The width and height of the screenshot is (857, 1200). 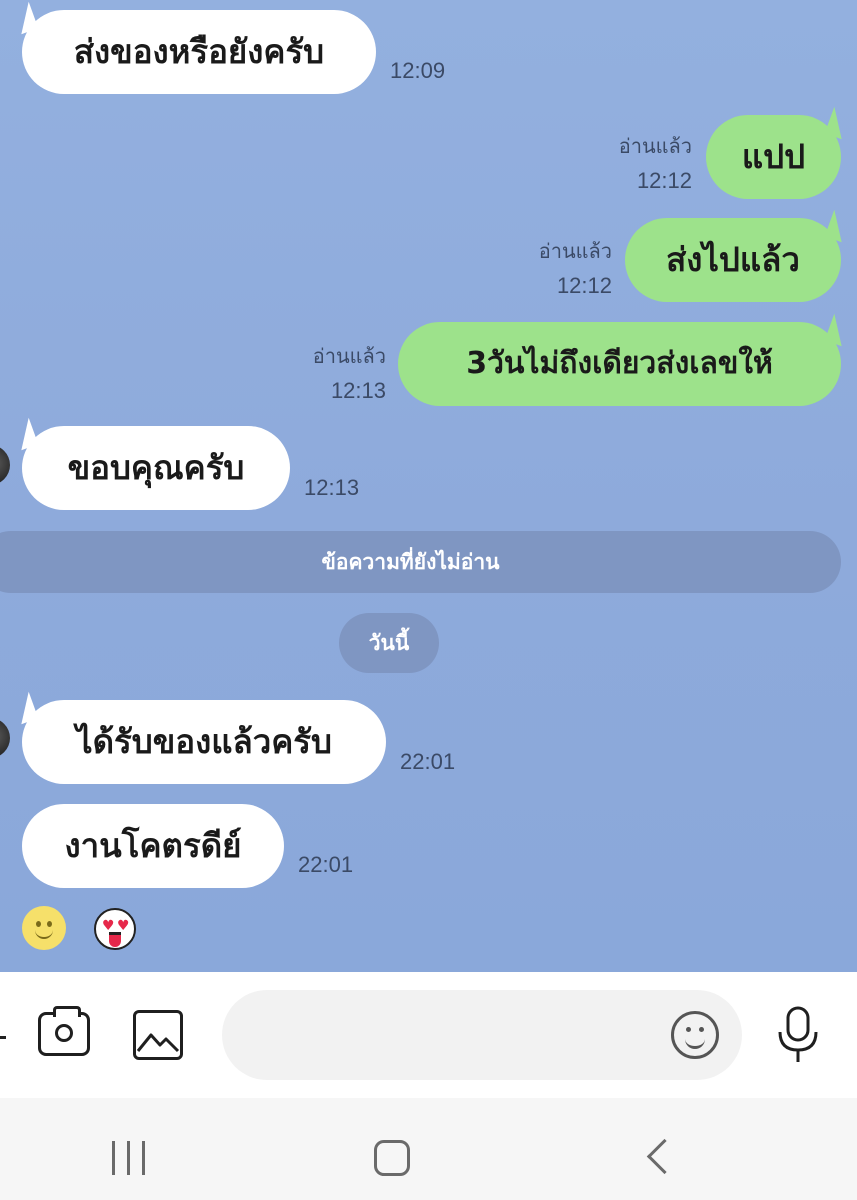 I want to click on camera-icon, so click(x=64, y=1031).